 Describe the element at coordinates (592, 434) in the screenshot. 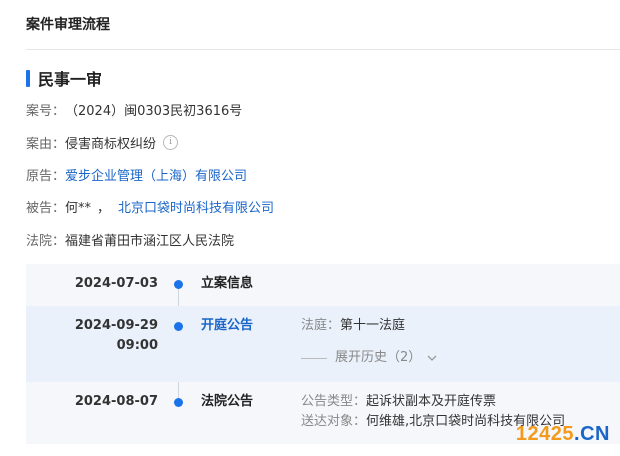

I see `watermark-domain: .CN` at that location.